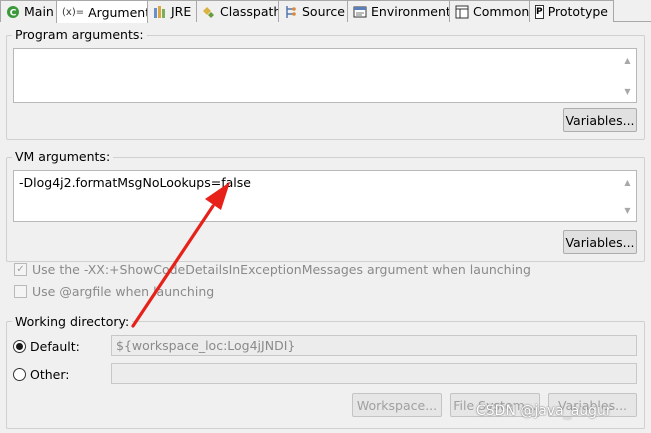  Describe the element at coordinates (544, 411) in the screenshot. I see `watermark-text: CSDN @java_augur` at that location.